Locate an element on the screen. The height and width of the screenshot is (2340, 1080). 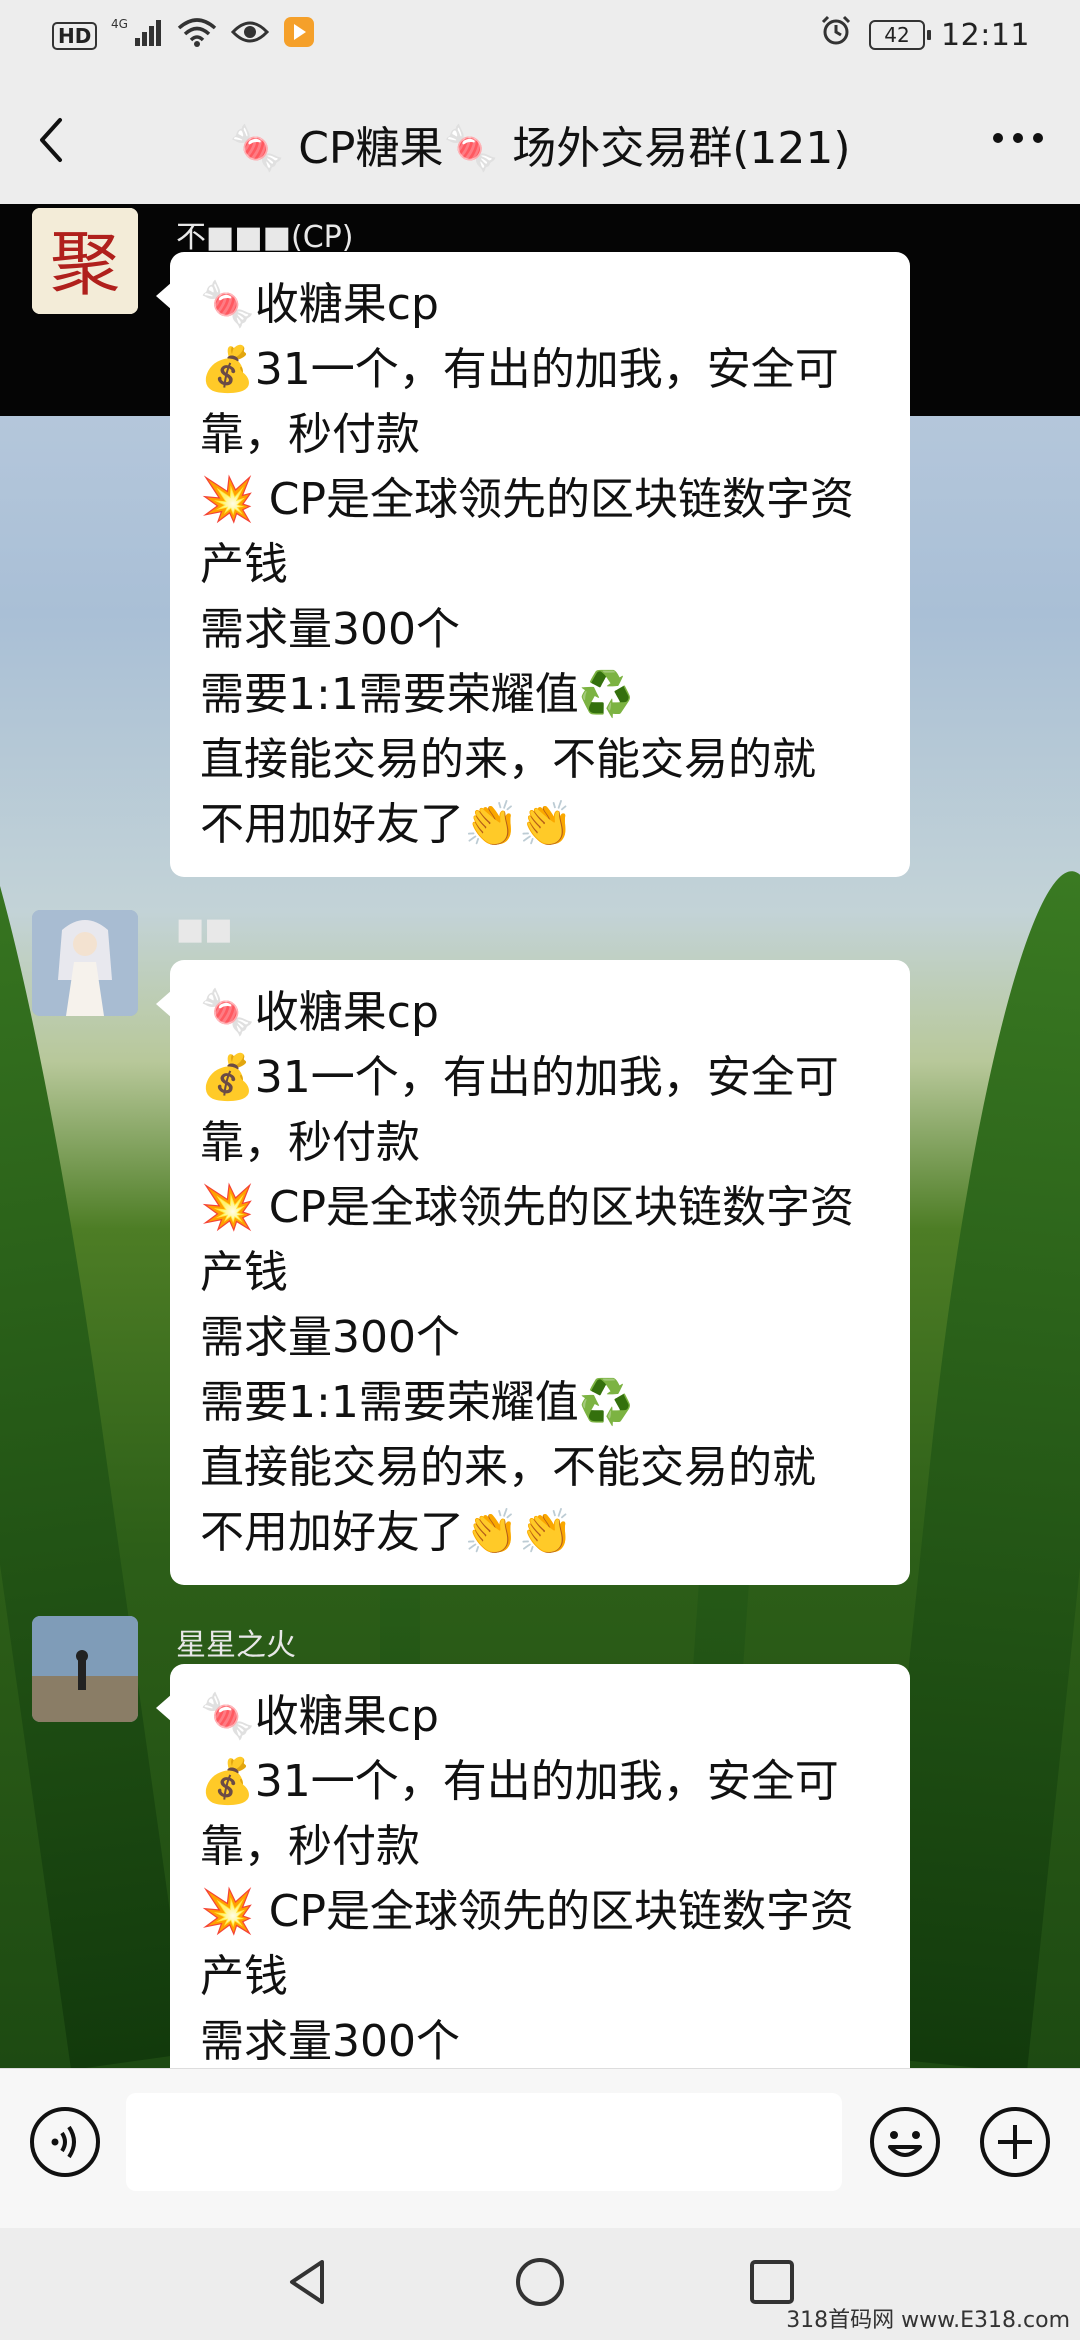
battery-indicator: 42 is located at coordinates (900, 35).